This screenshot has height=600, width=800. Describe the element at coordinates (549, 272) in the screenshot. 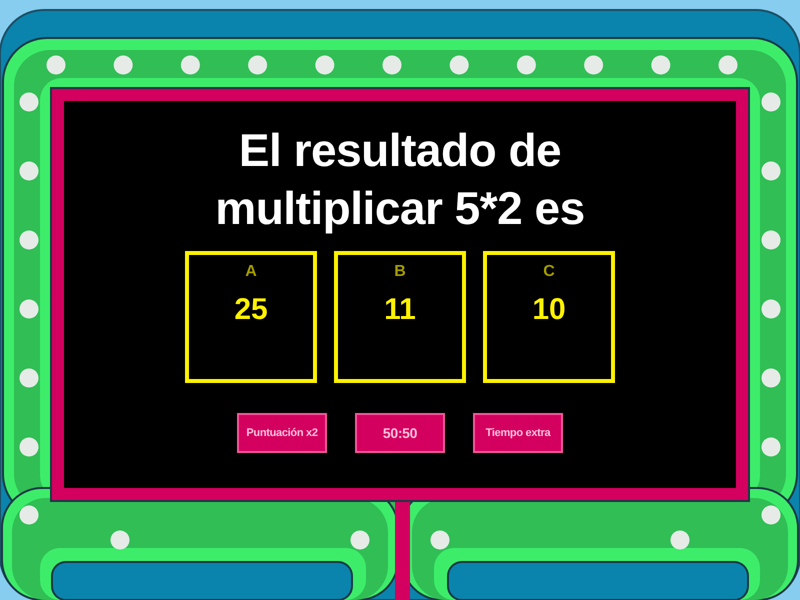

I see `answer-letter: C` at that location.